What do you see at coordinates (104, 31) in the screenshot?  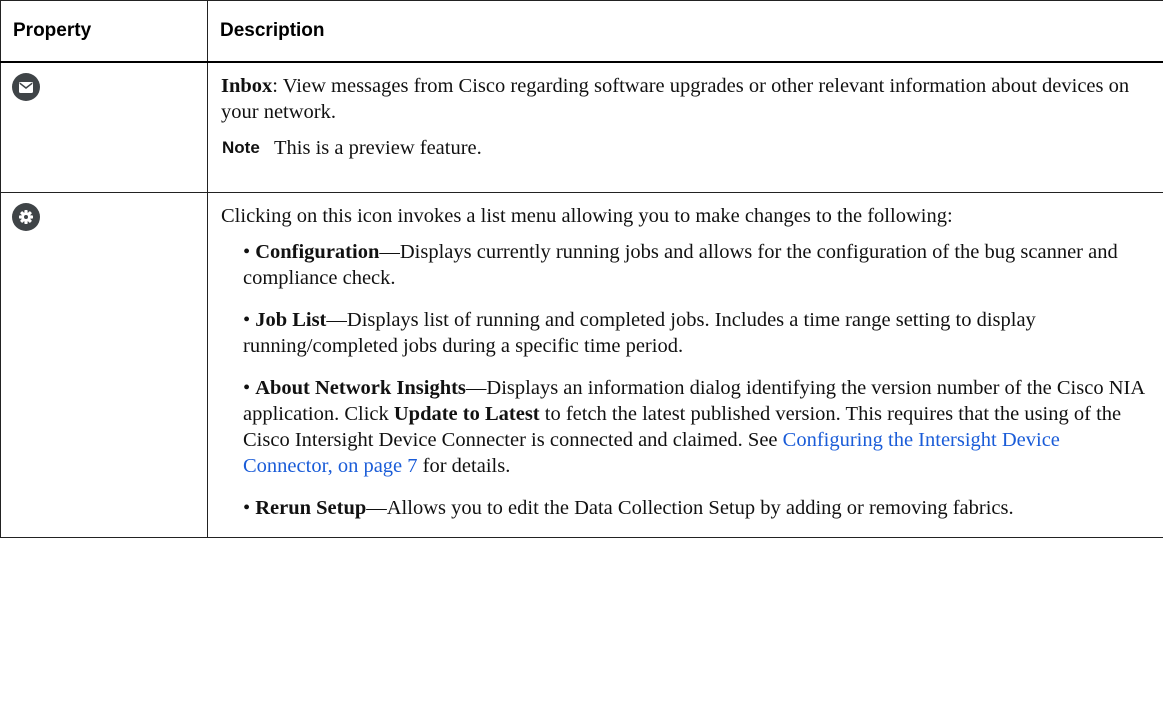 I see `header-property: Property` at bounding box center [104, 31].